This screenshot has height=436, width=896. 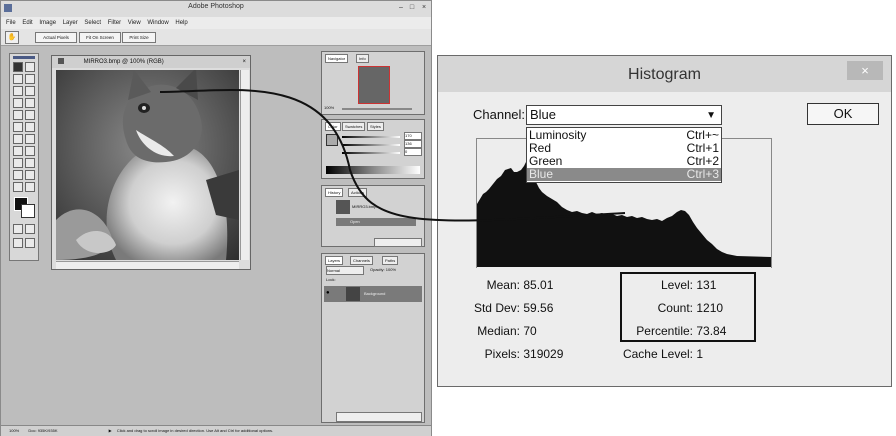 What do you see at coordinates (332, 140) in the screenshot?
I see `color-foreground-swatch` at bounding box center [332, 140].